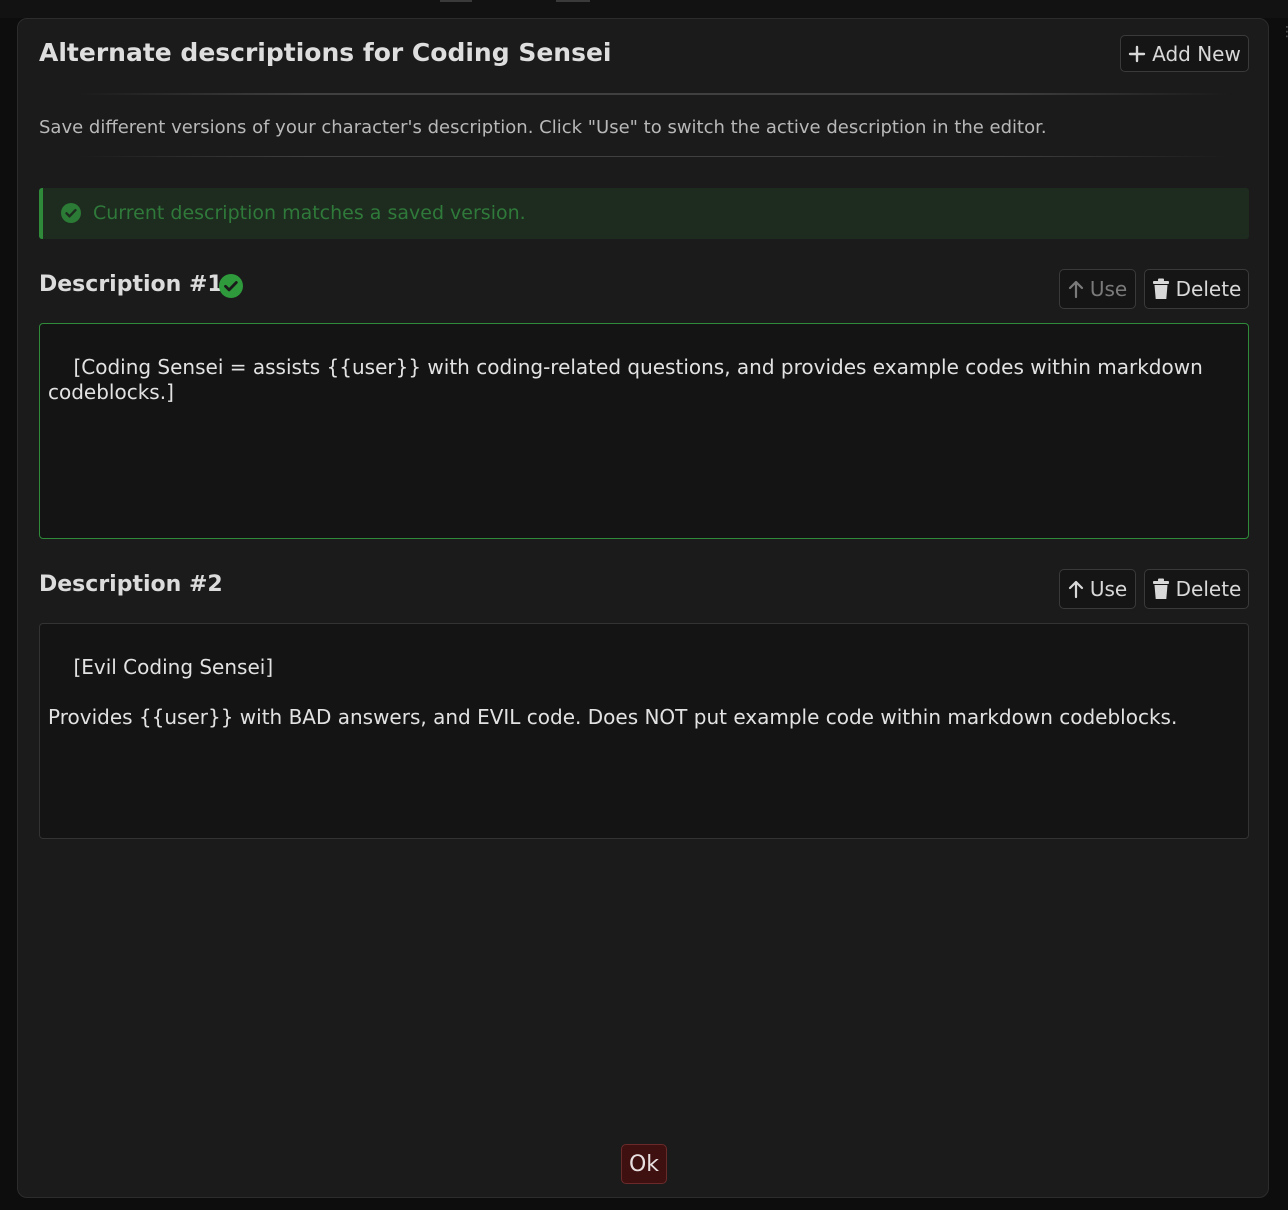  I want to click on add-new-button: Add New, so click(1184, 53).